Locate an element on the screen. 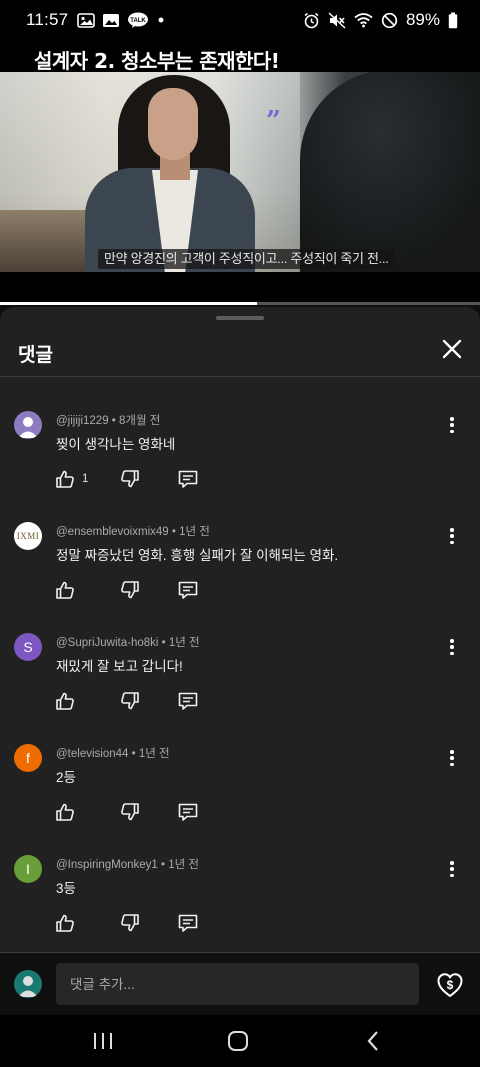 The height and width of the screenshot is (1067, 480). add-comment-bar: $ is located at coordinates (240, 983).